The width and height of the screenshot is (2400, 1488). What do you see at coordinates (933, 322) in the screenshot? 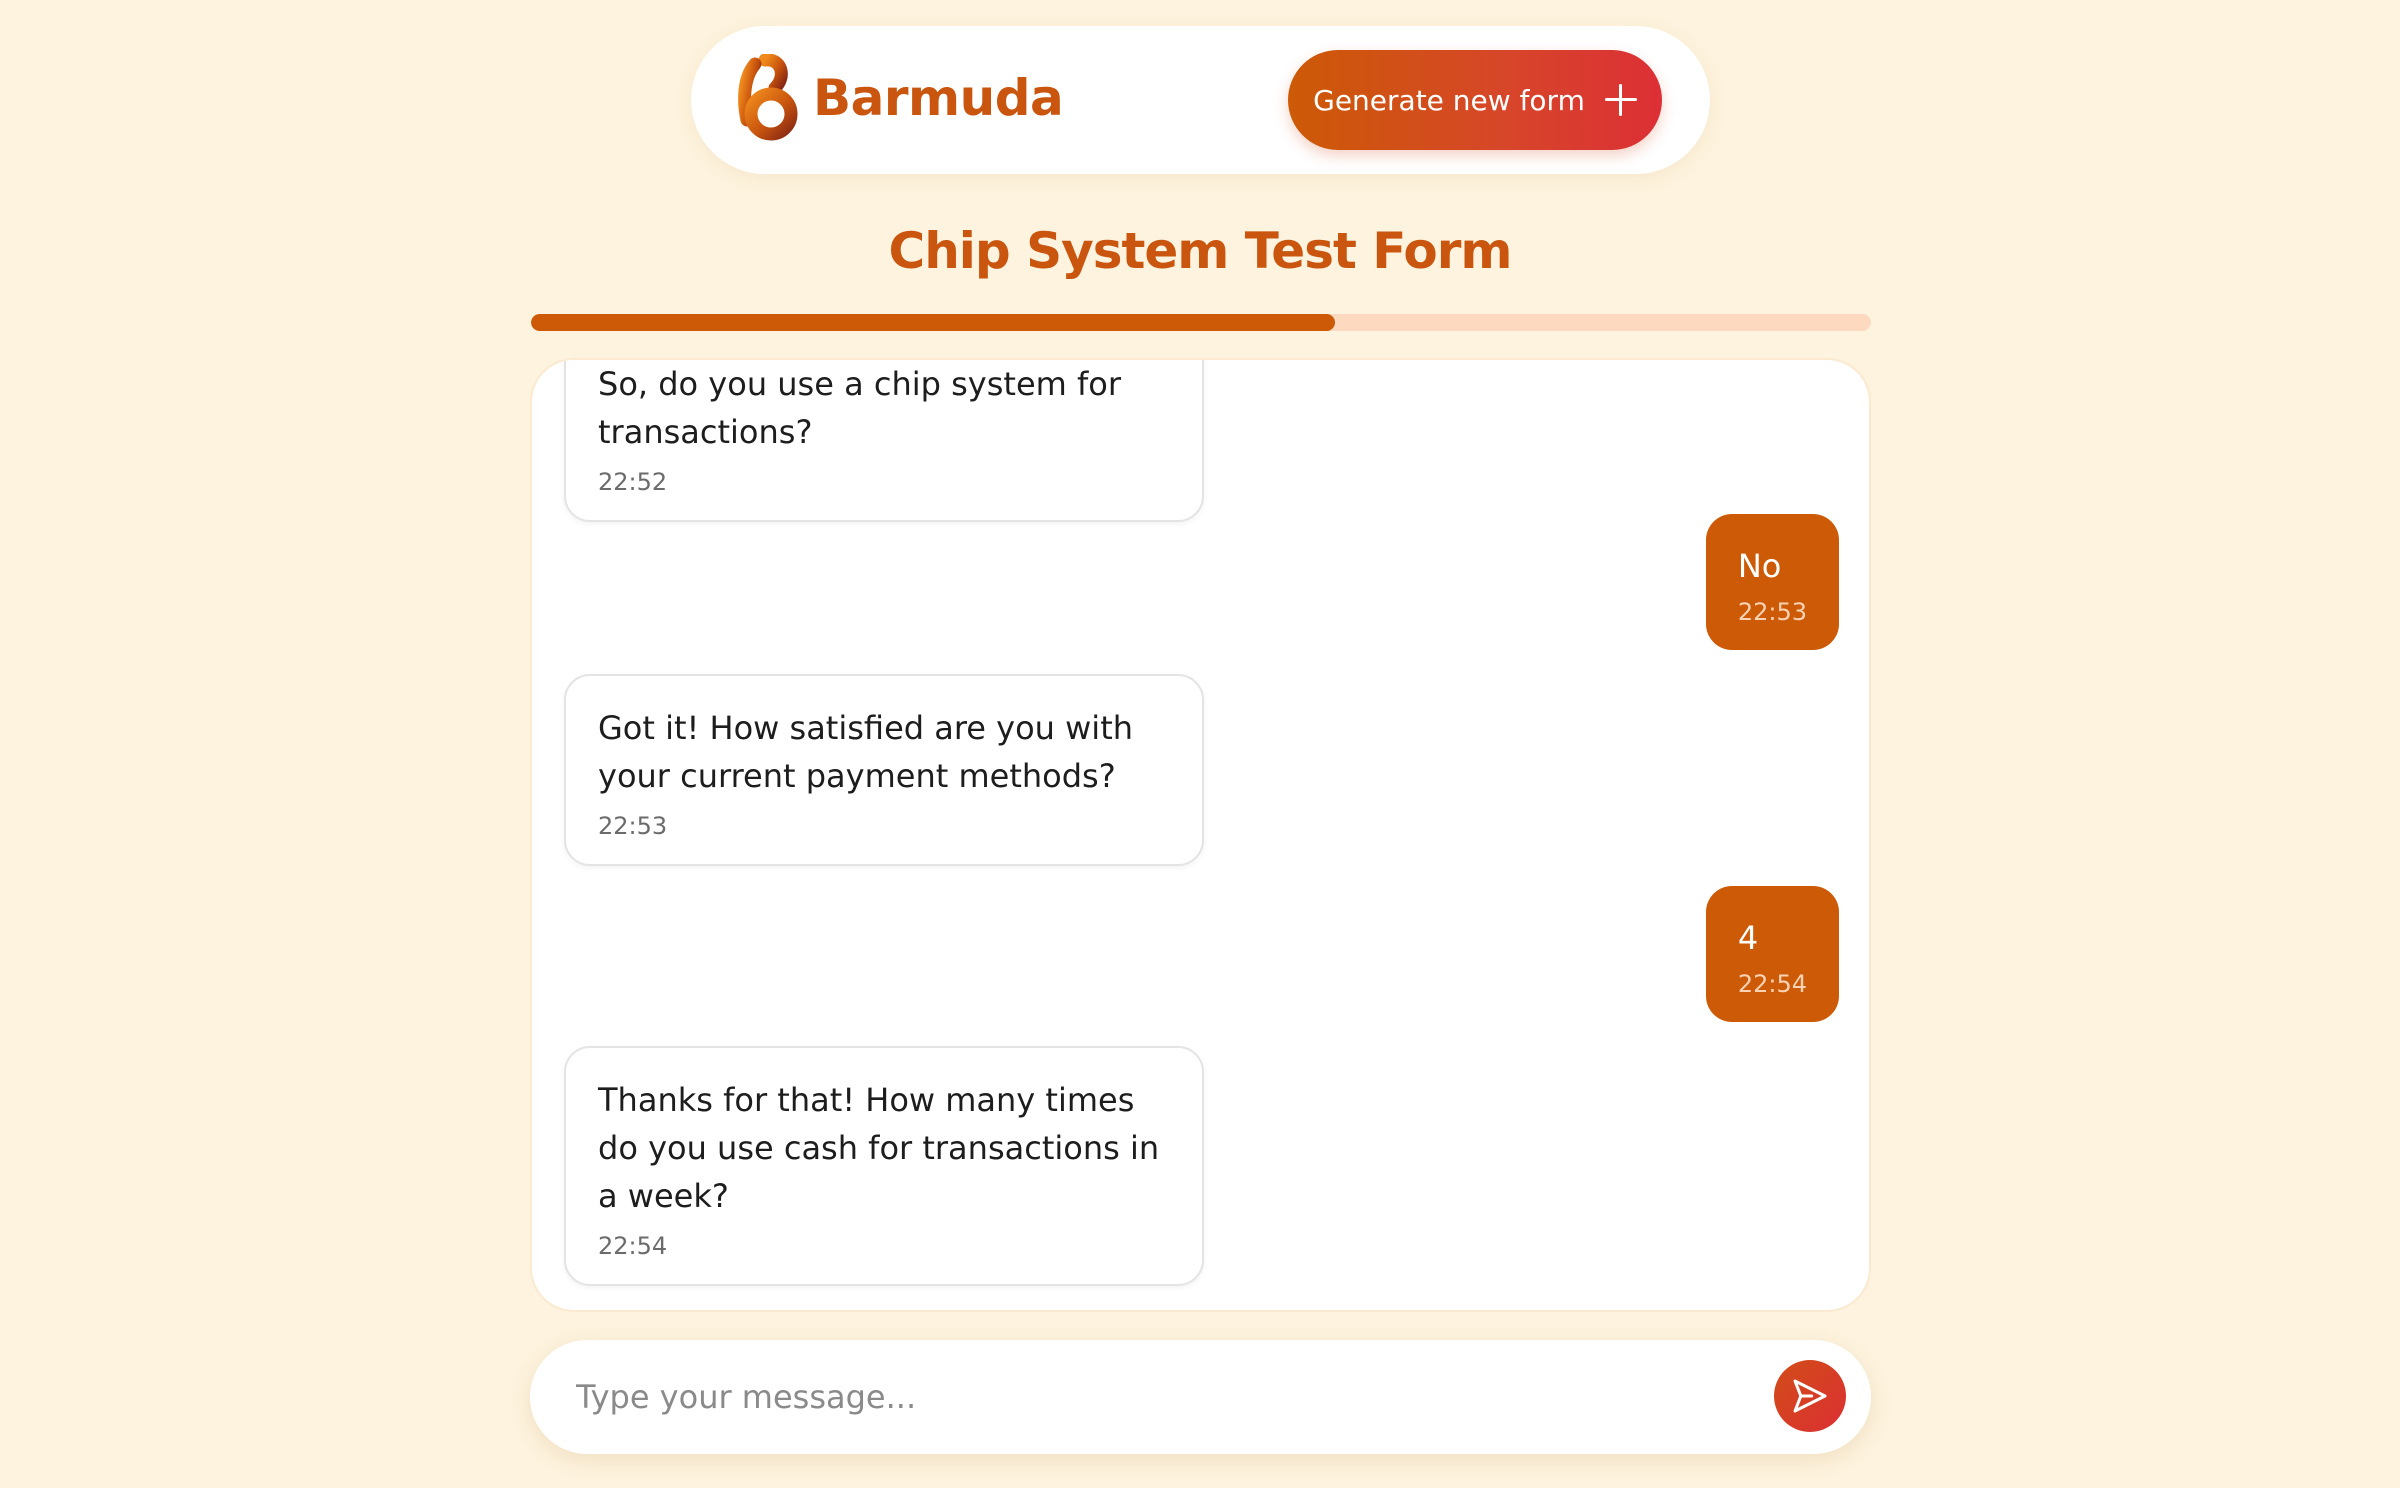
I see `progress-fill` at bounding box center [933, 322].